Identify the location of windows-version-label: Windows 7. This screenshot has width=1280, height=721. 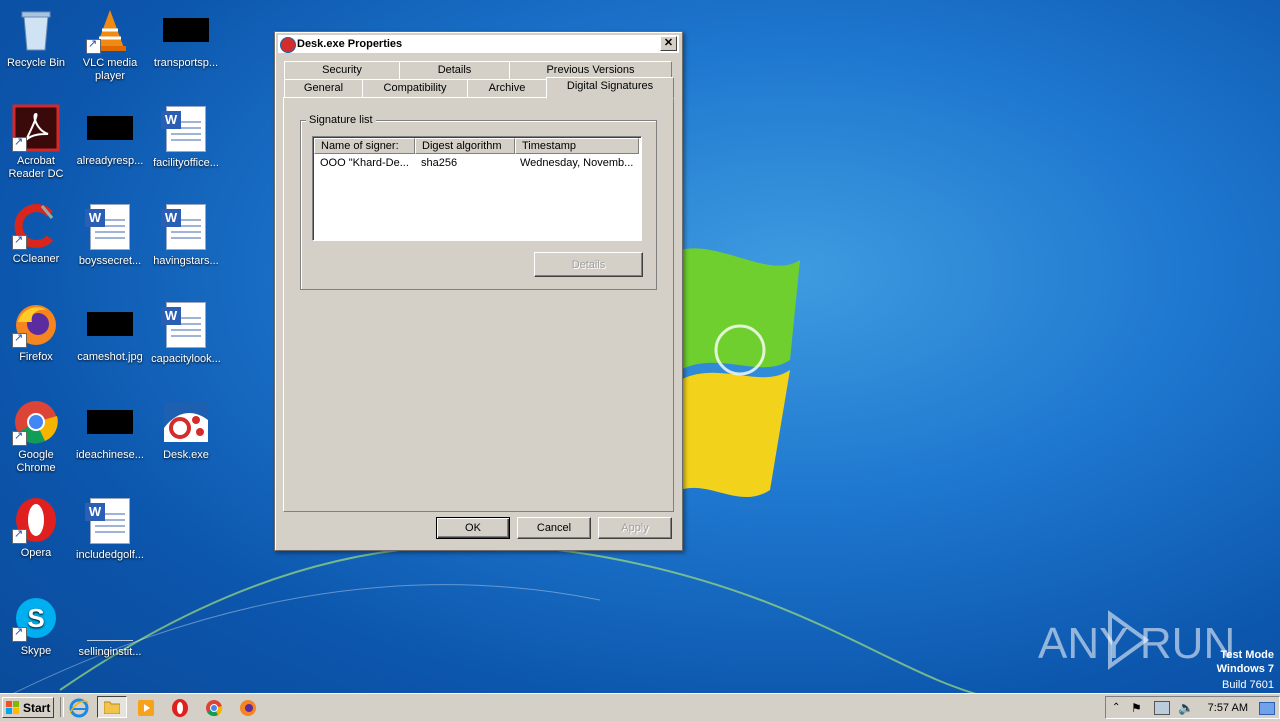
(1245, 669).